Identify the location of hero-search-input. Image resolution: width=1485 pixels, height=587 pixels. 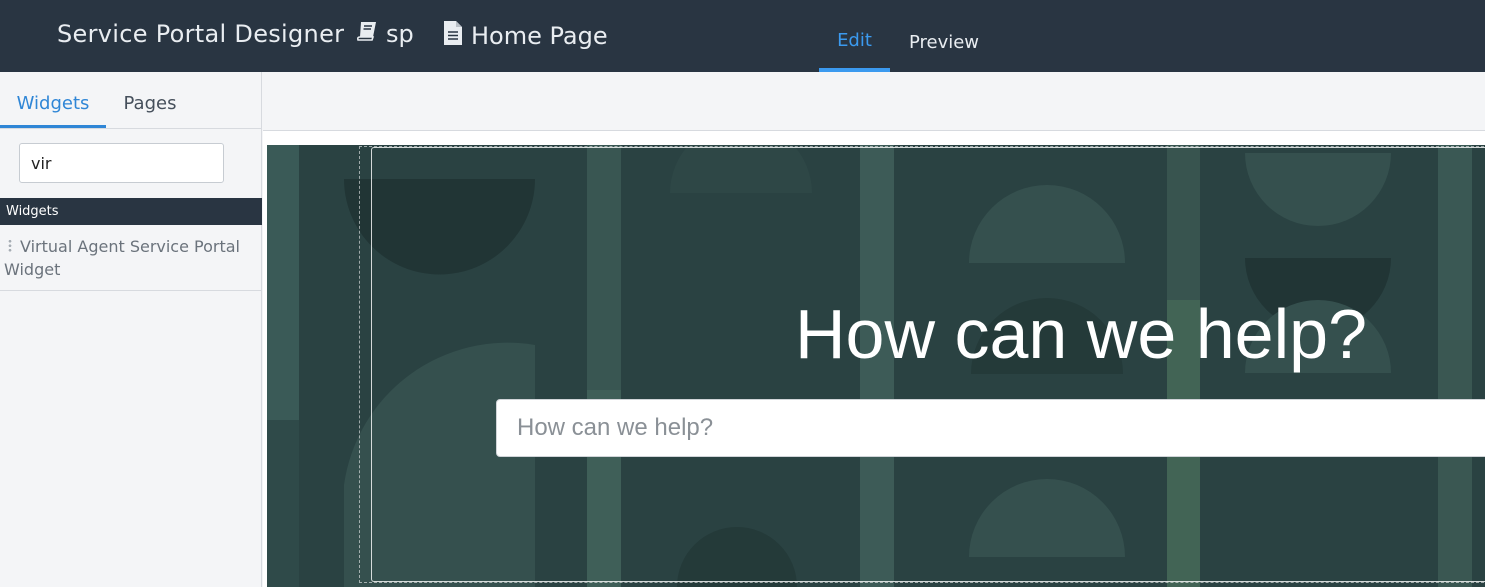
(990, 428).